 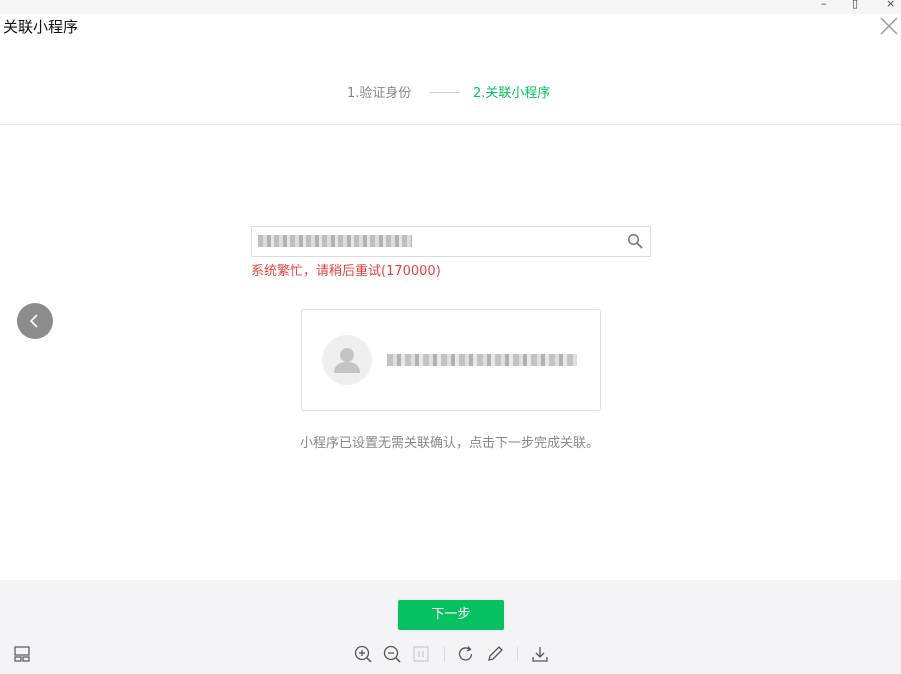 I want to click on miniprogram-result-card, so click(x=451, y=360).